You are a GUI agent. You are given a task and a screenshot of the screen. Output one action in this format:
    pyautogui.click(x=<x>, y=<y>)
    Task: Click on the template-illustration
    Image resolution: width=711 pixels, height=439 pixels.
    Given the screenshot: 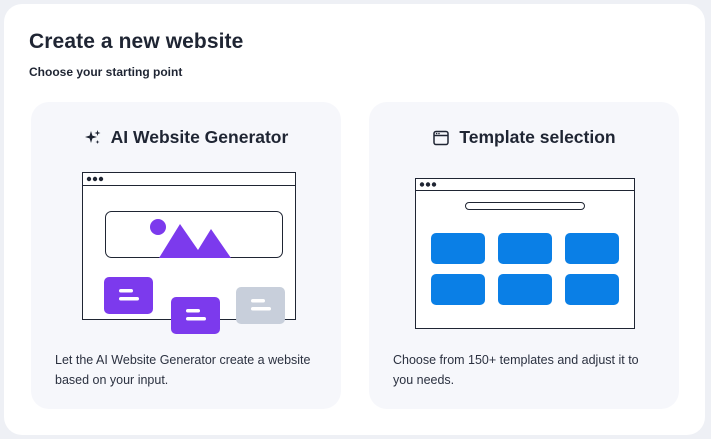 What is the action you would take?
    pyautogui.click(x=525, y=253)
    